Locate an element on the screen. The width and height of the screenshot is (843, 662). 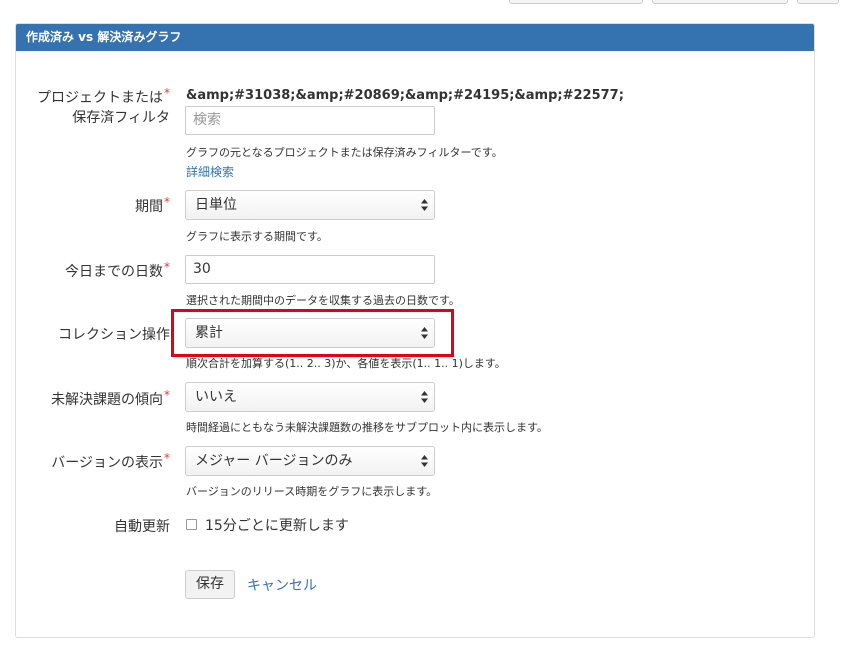
panel-title: 作成済み vs 解決済みグラフ is located at coordinates (415, 37).